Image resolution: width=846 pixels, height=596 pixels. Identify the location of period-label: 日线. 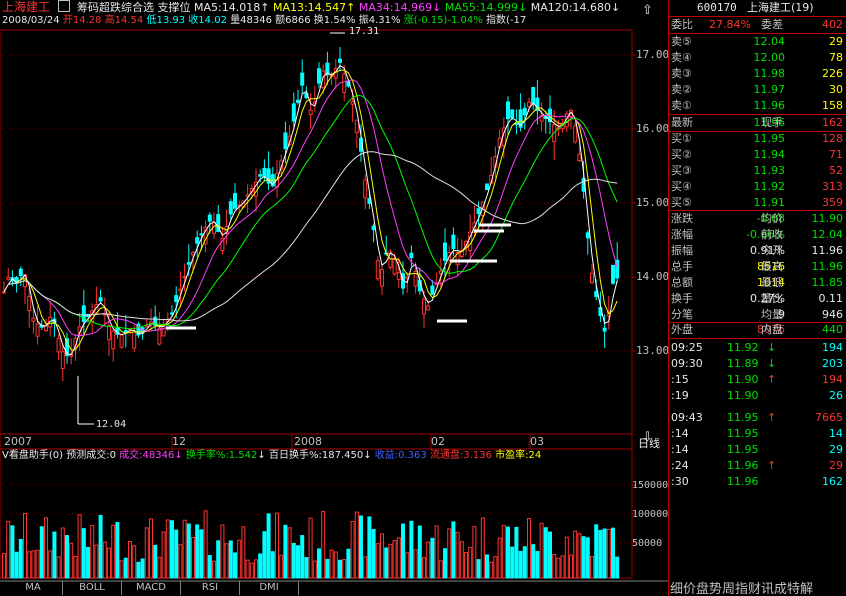
(649, 443).